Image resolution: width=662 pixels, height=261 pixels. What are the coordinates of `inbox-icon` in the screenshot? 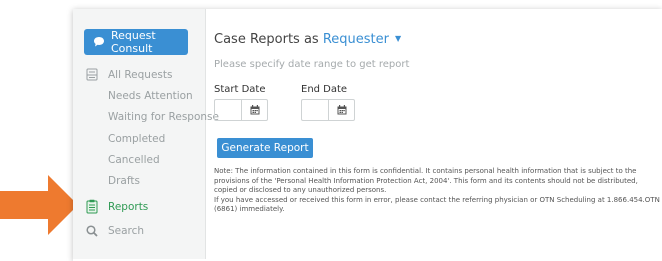 It's located at (92, 74).